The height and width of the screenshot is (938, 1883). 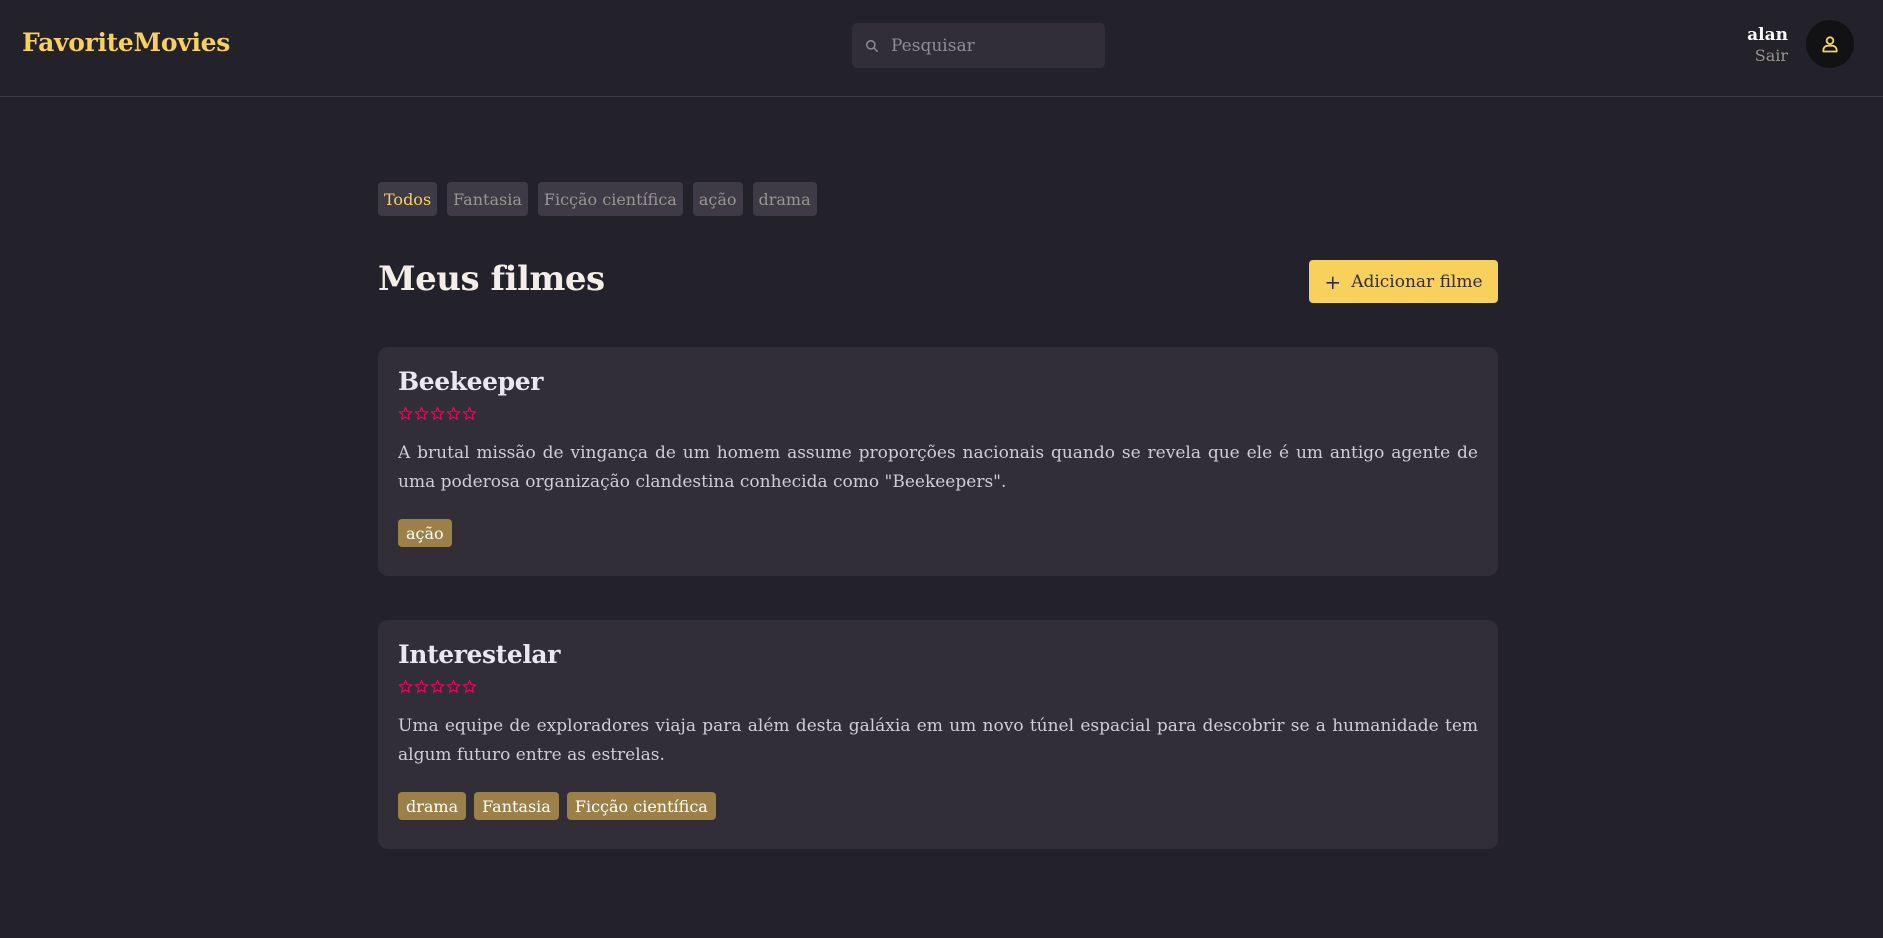 What do you see at coordinates (1417, 281) in the screenshot?
I see `add-movie-label: Adicionar filme` at bounding box center [1417, 281].